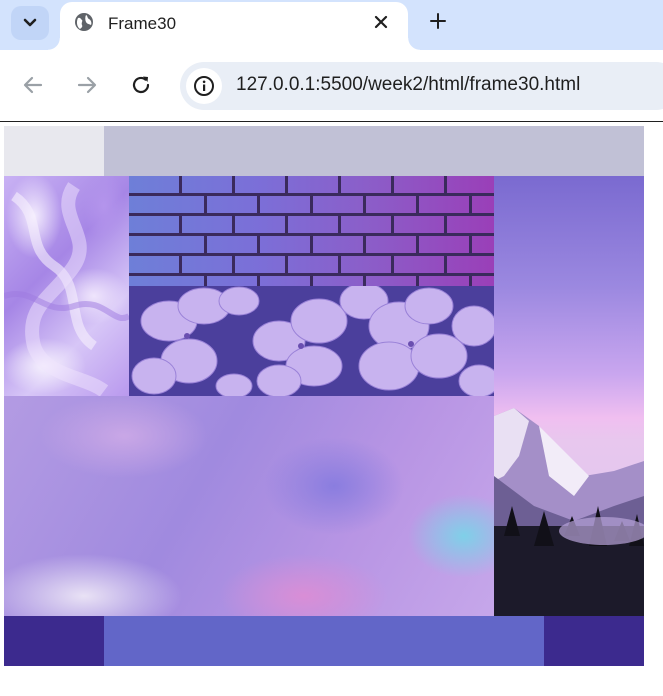  I want to click on info-icon, so click(204, 86).